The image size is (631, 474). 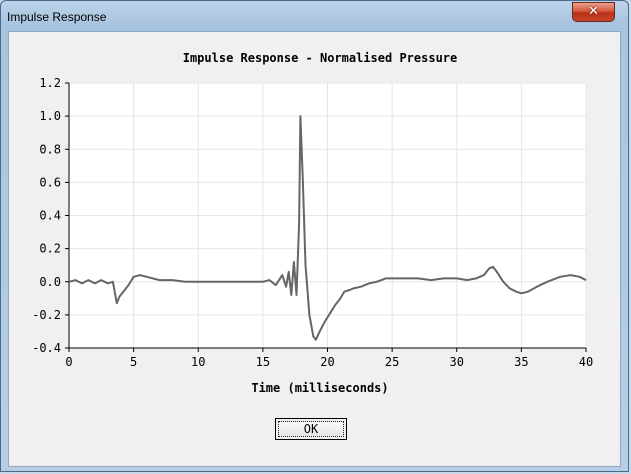 I want to click on y-tick-label: 1.2, so click(x=50, y=83).